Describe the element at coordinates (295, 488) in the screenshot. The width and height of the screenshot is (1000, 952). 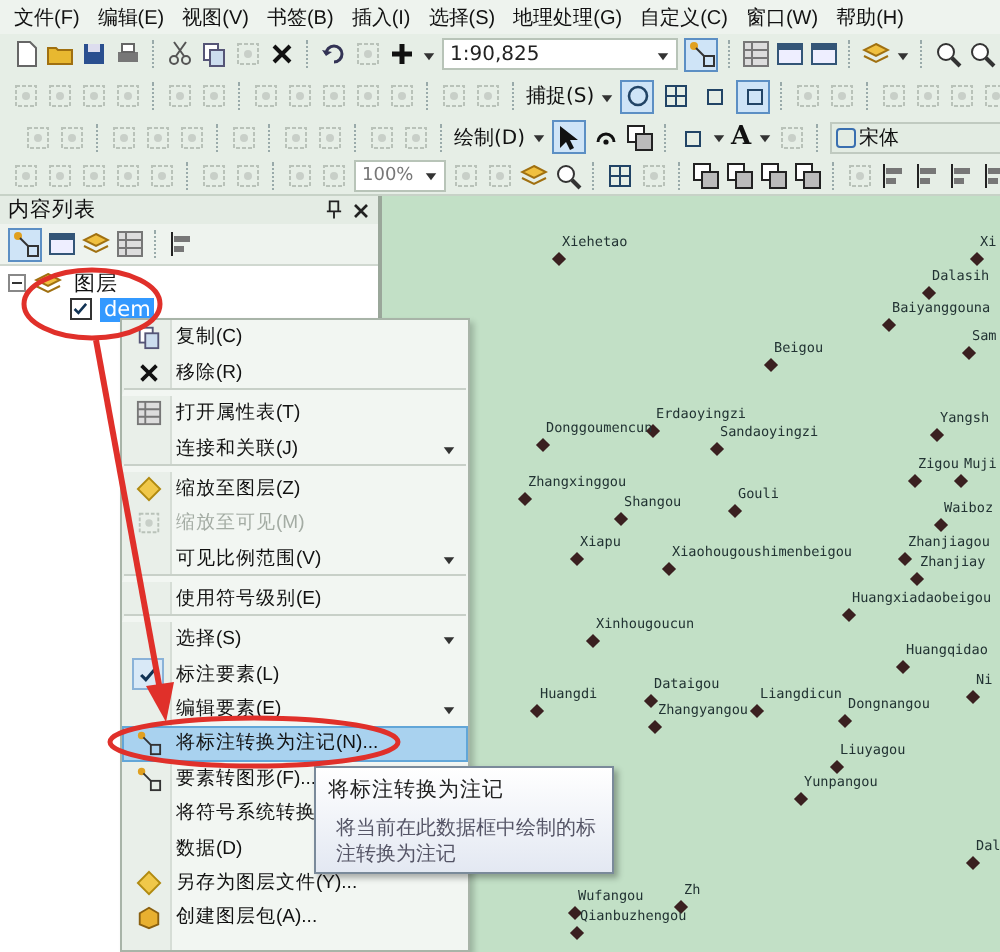
I see `menu-item: 缩放至图层(Z)` at that location.